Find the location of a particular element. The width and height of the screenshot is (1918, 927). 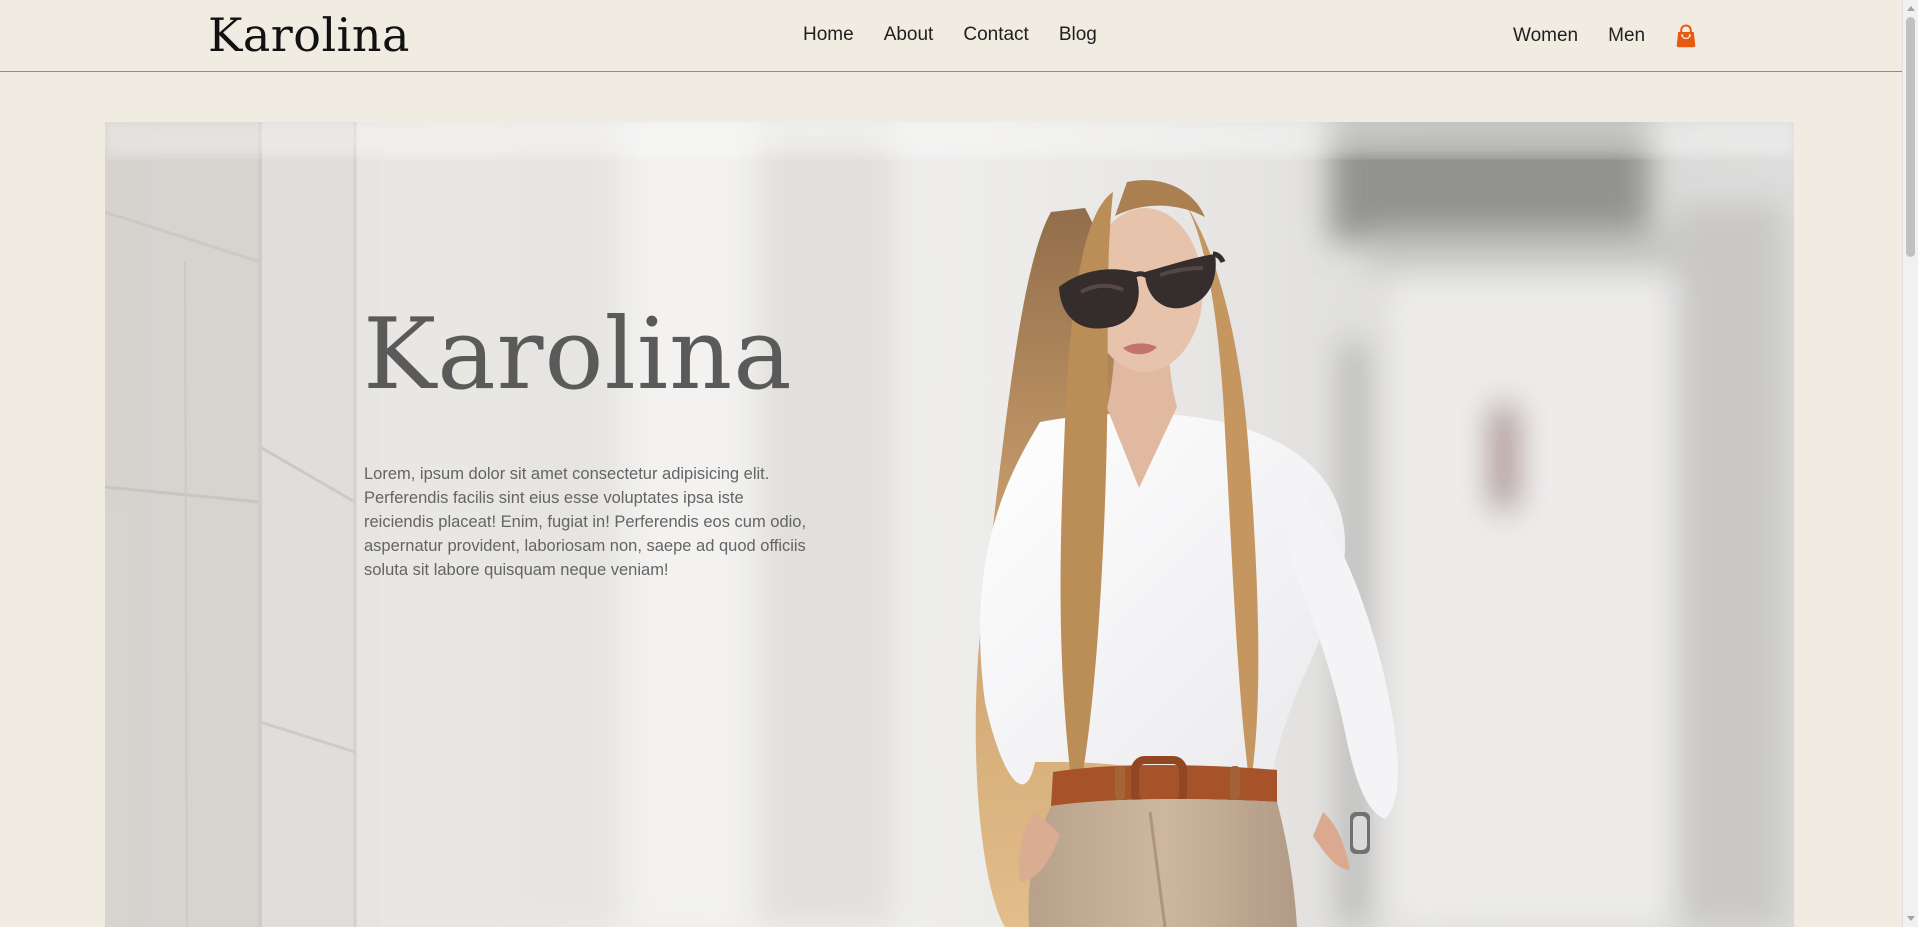

shopping-bag-button is located at coordinates (1686, 36).